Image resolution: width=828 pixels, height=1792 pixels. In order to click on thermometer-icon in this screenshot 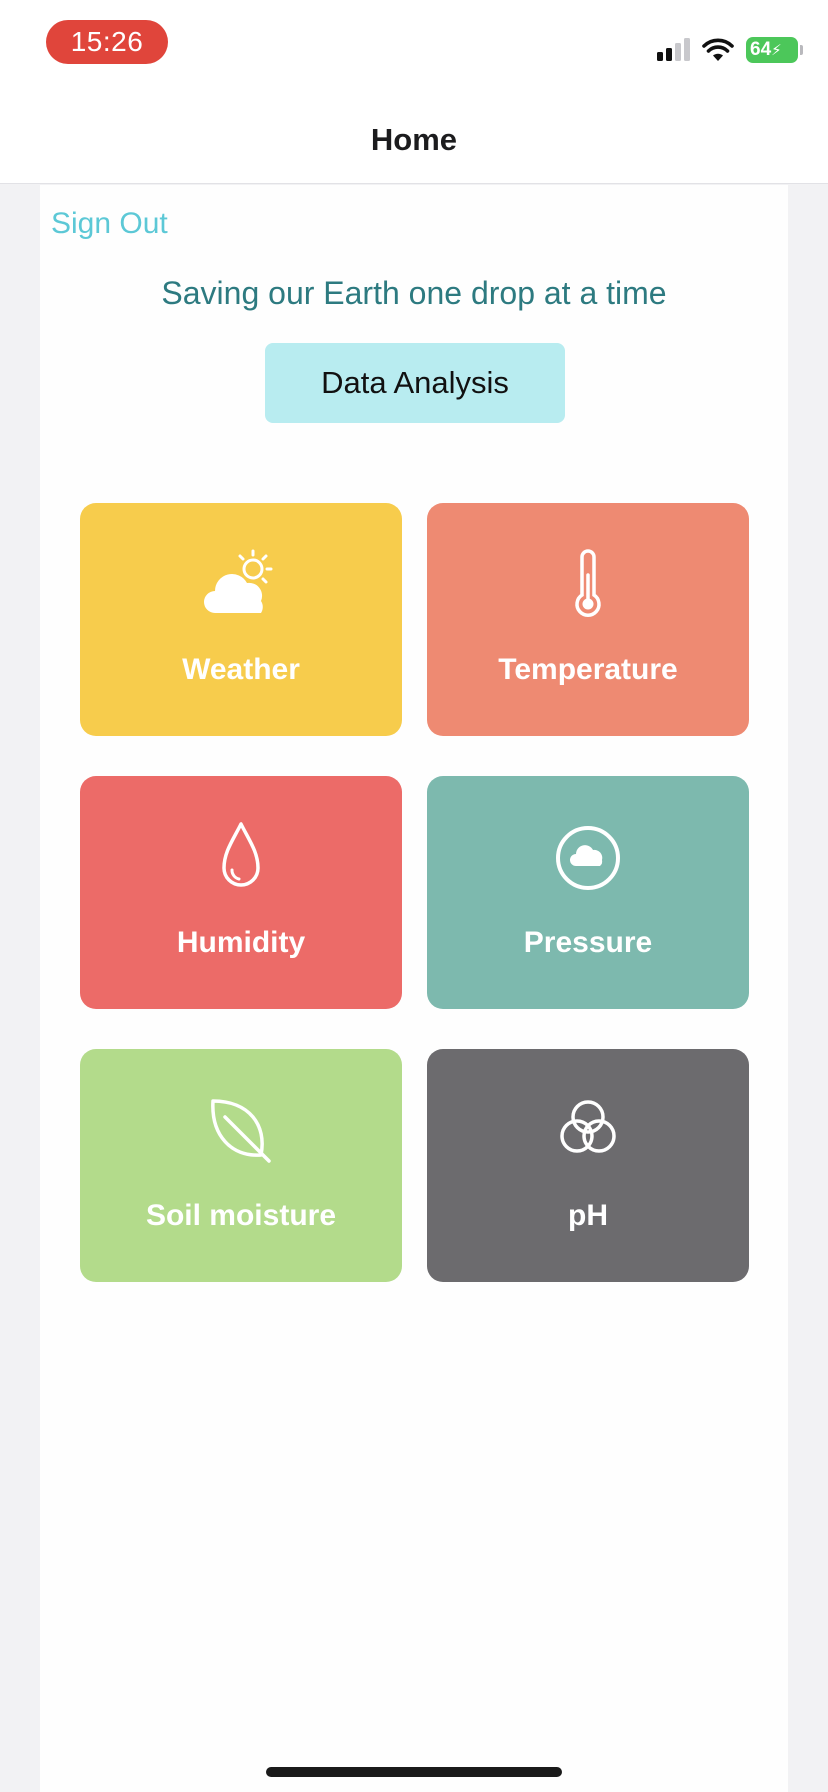, I will do `click(588, 583)`.